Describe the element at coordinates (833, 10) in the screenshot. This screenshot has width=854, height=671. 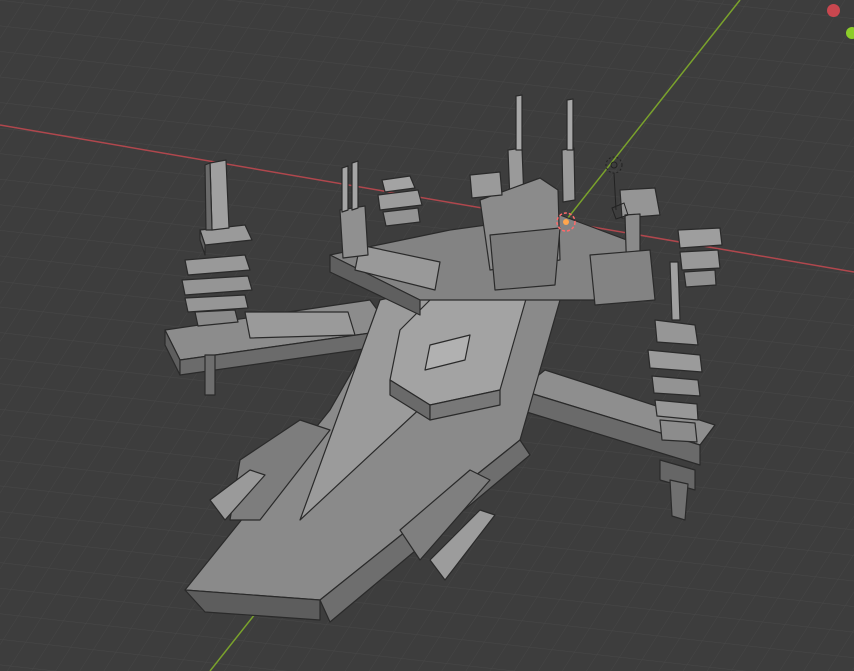
I see `gizmo-x-axis-dot` at that location.